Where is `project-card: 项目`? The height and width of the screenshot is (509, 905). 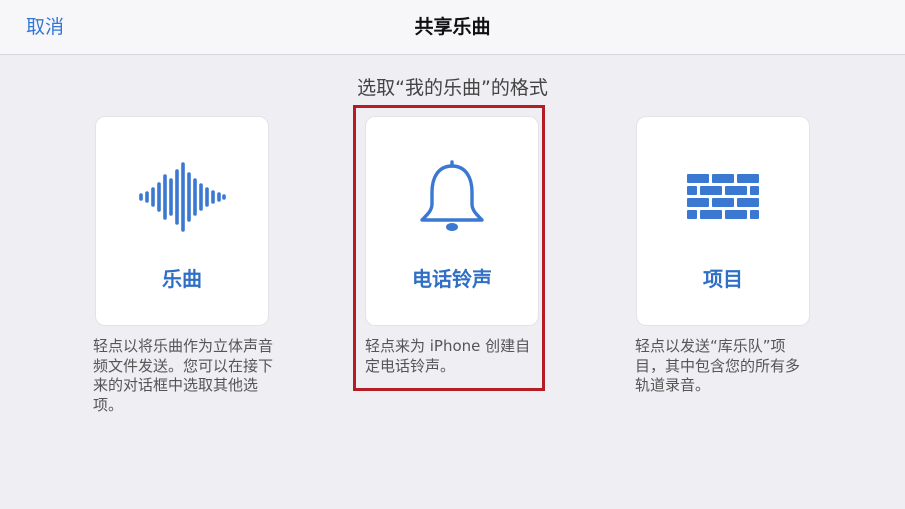 project-card: 项目 is located at coordinates (723, 221).